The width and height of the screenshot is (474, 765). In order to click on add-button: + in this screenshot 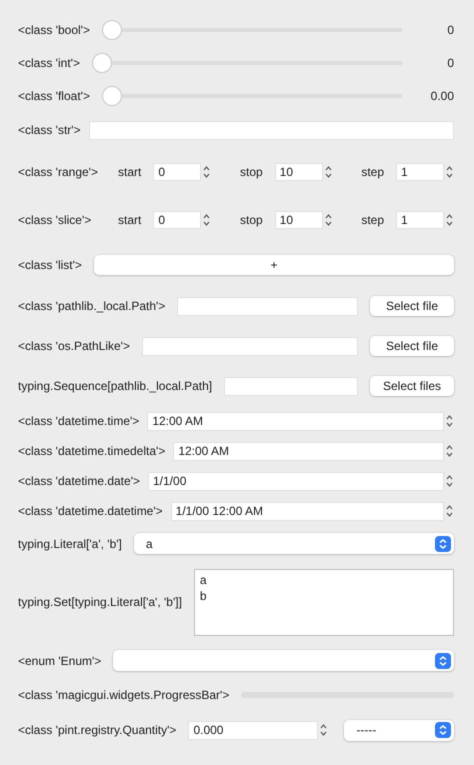, I will do `click(274, 265)`.